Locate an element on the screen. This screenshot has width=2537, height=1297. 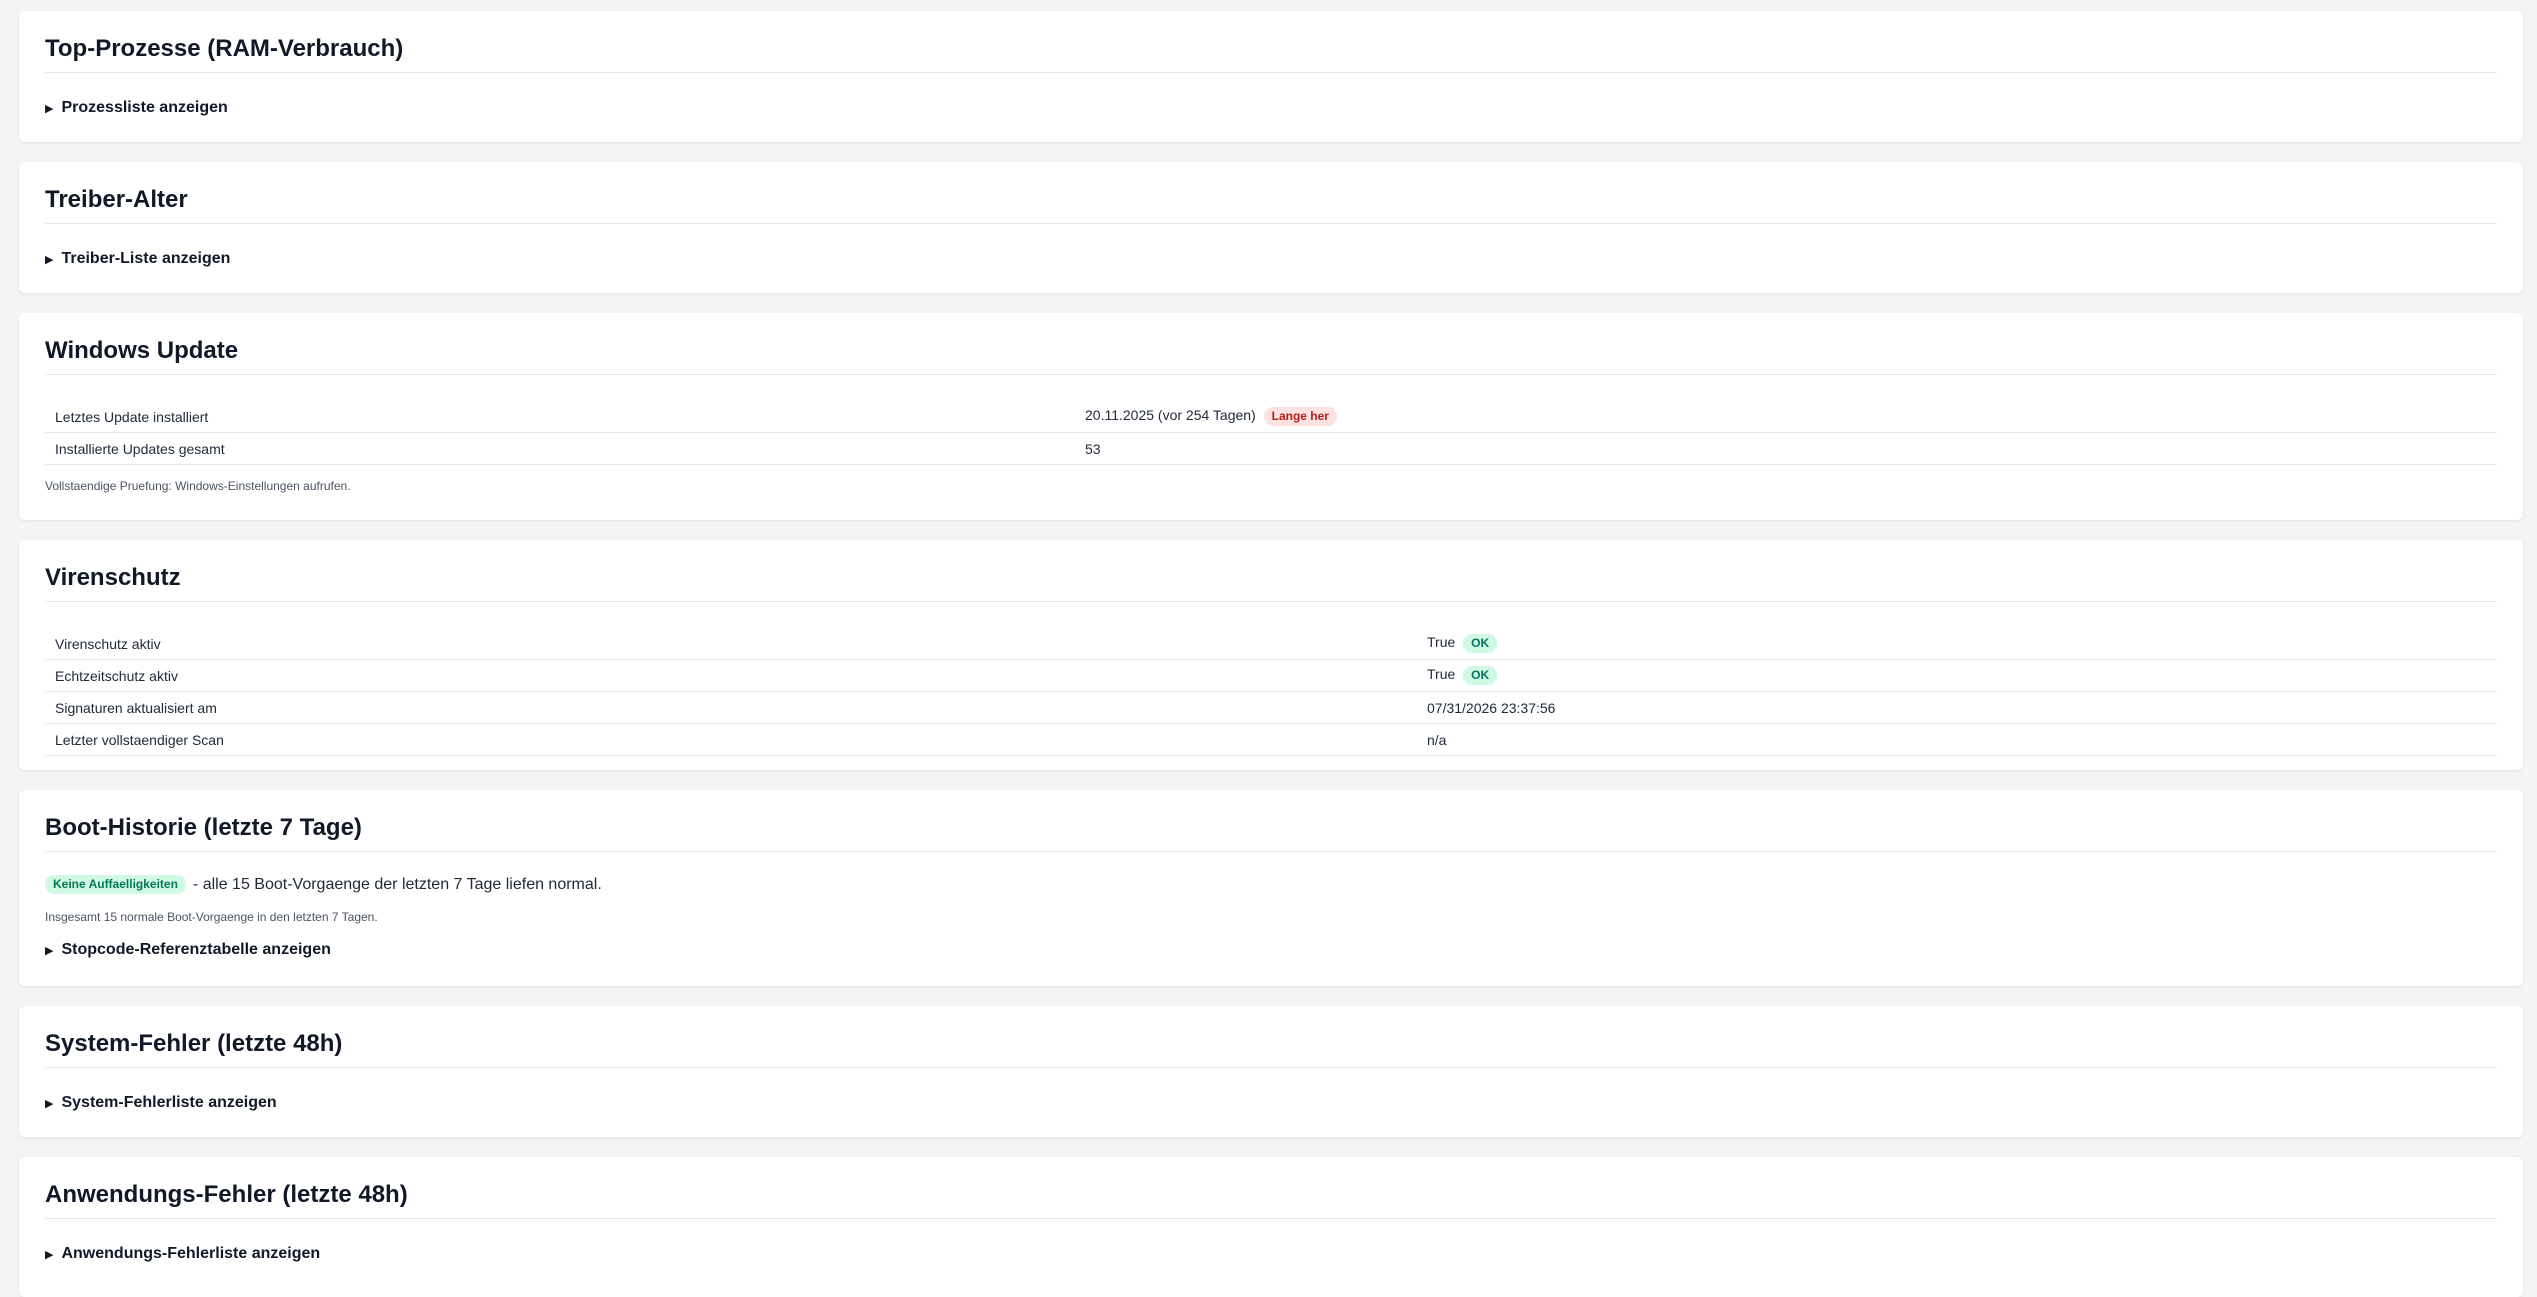
row-label: Signaturen aktualisiert am is located at coordinates (731, 707).